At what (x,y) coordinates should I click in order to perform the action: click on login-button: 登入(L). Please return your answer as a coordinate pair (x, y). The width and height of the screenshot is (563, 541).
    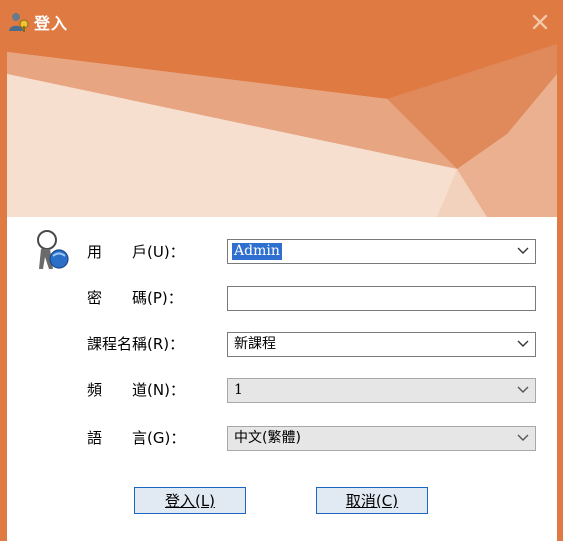
    Looking at the image, I should click on (190, 500).